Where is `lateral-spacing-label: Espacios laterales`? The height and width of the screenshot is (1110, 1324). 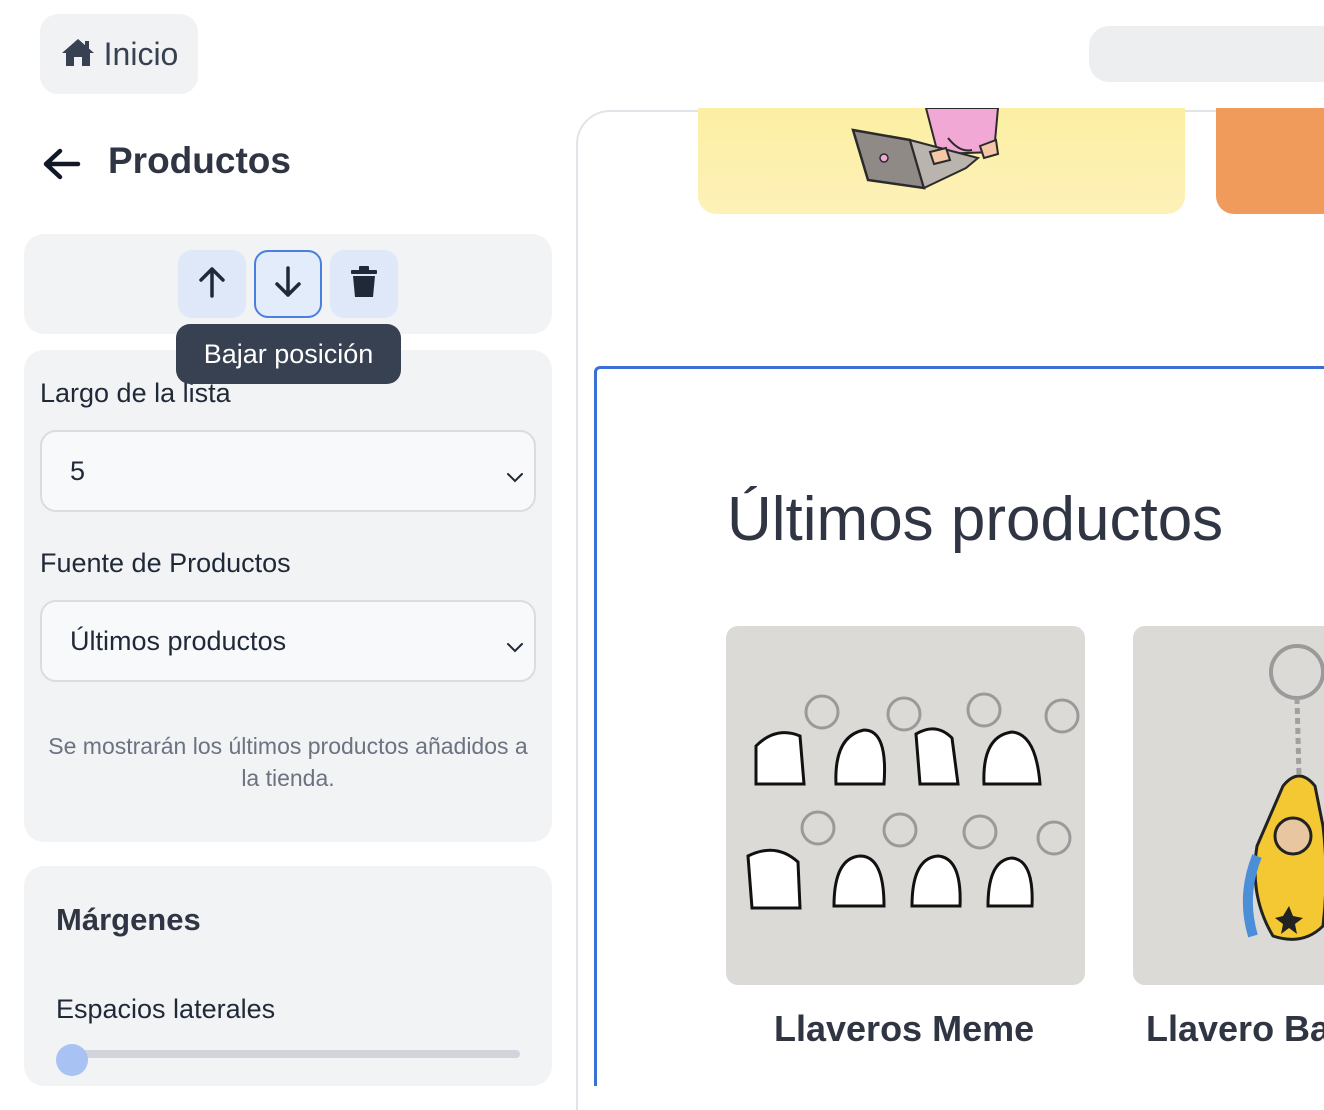
lateral-spacing-label: Espacios laterales is located at coordinates (166, 1009).